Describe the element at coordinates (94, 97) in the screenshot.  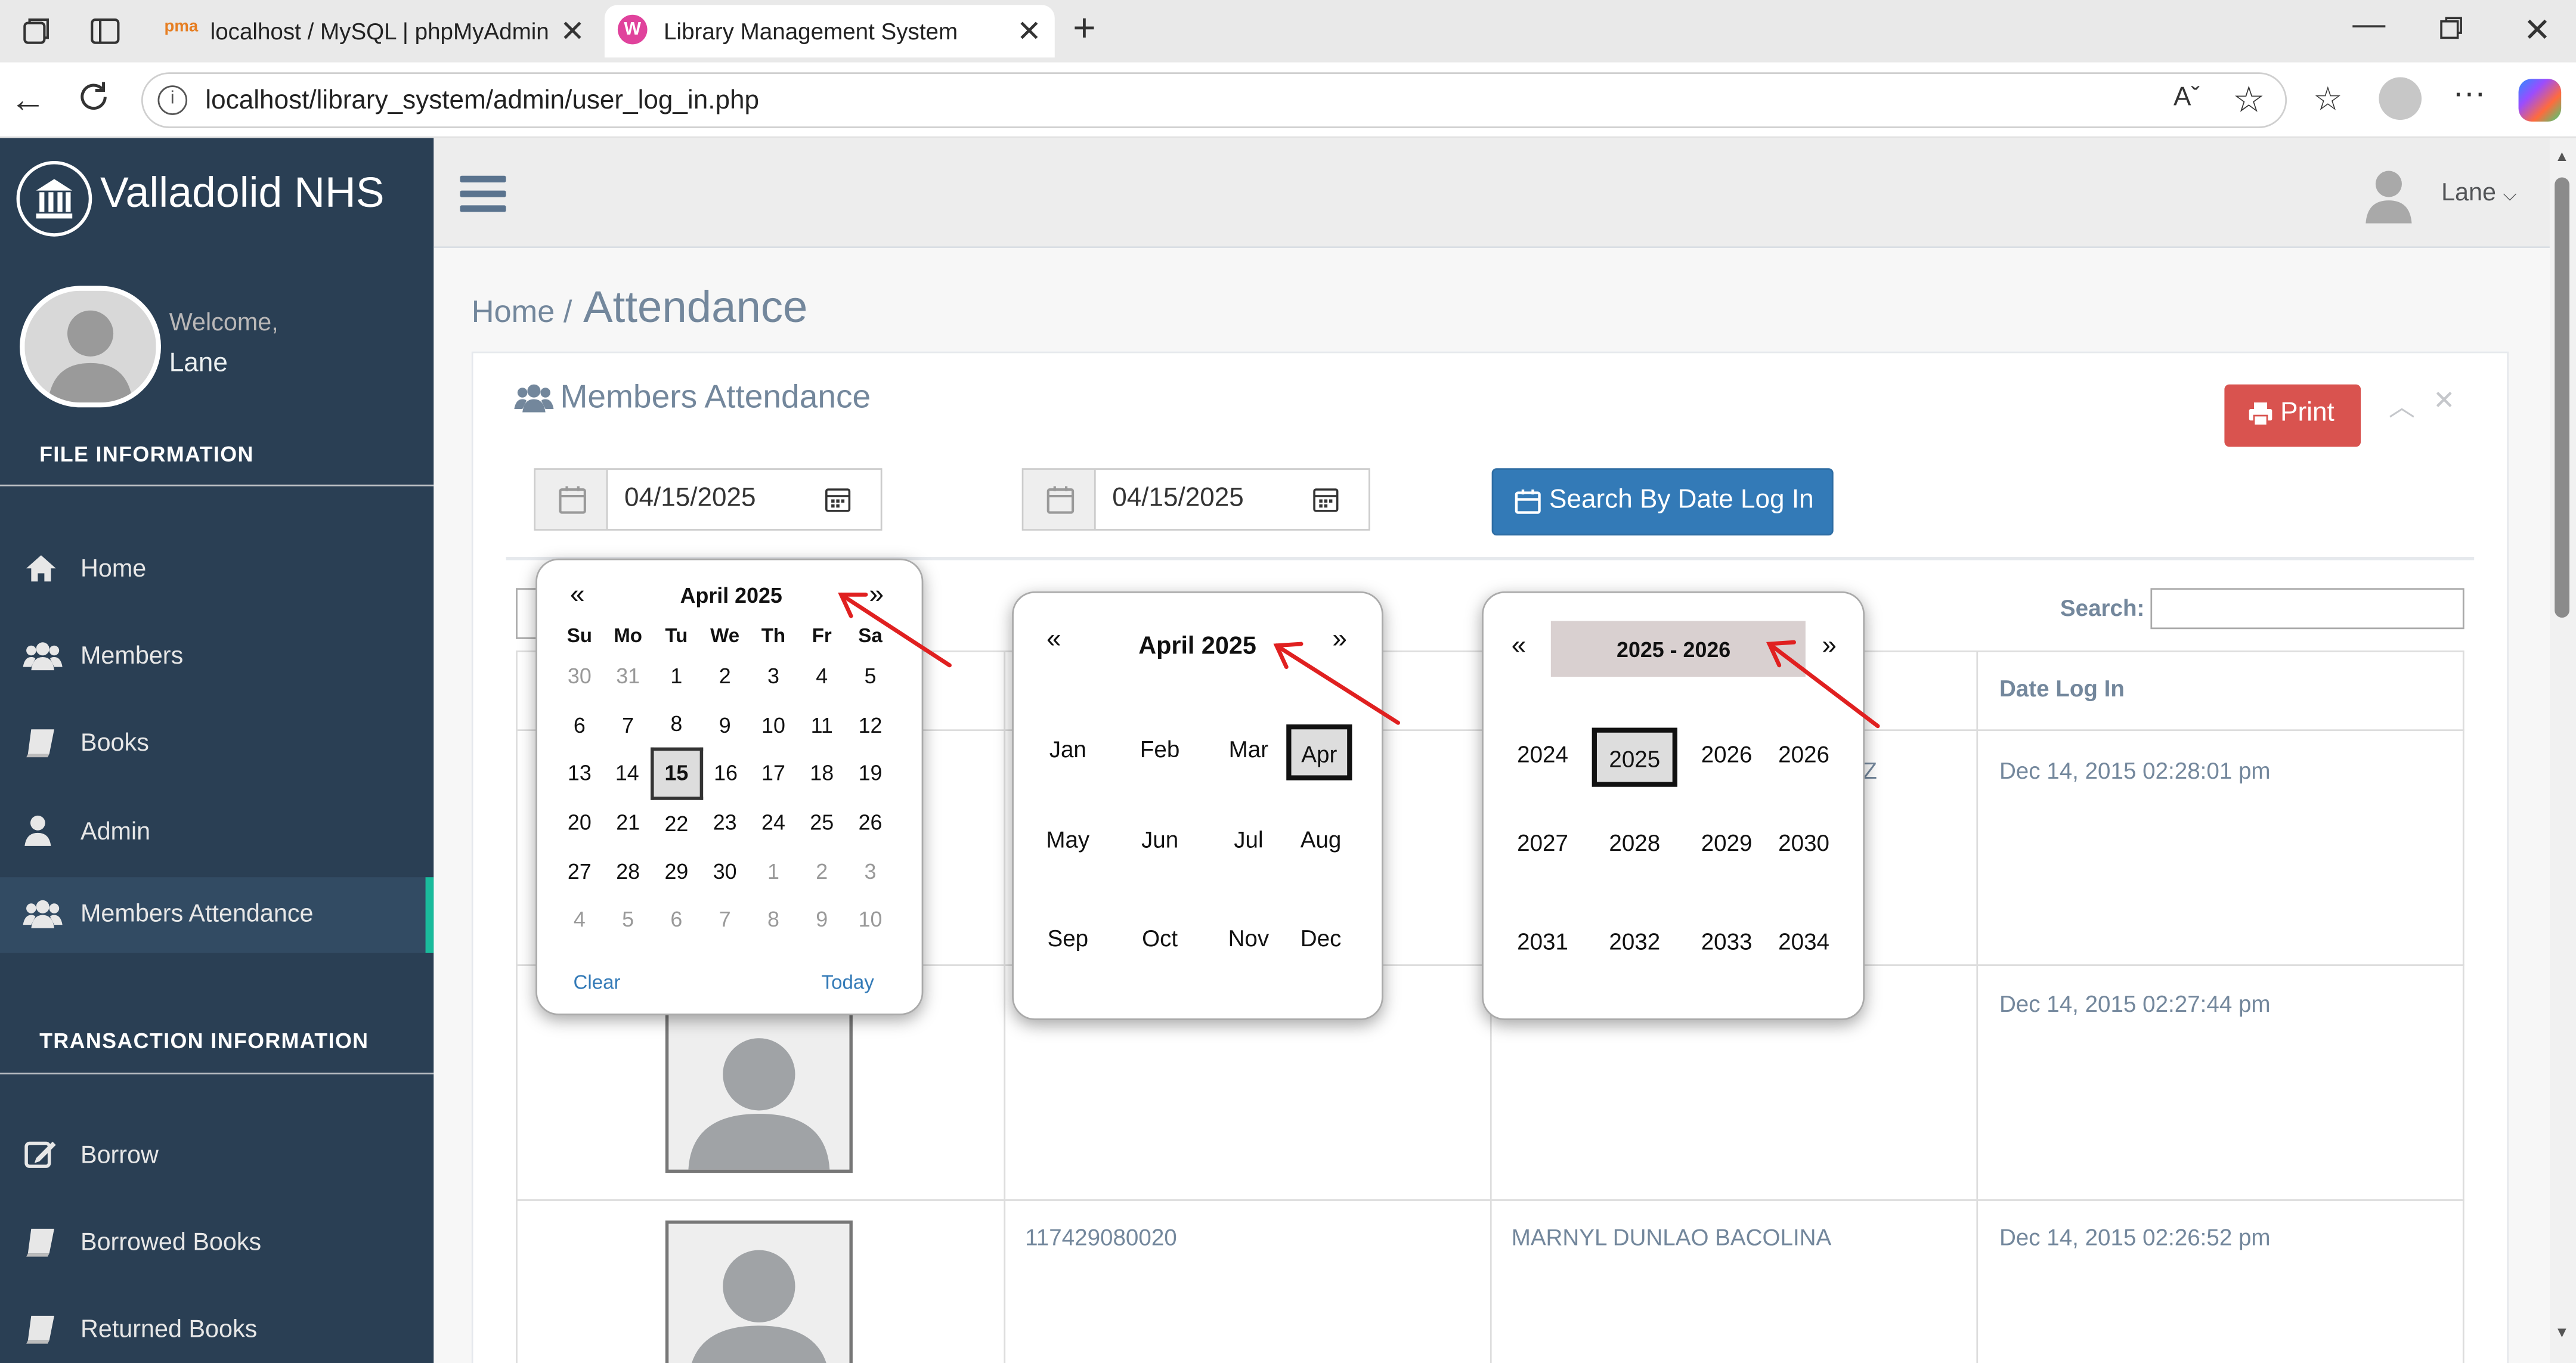
I see `refresh-icon` at that location.